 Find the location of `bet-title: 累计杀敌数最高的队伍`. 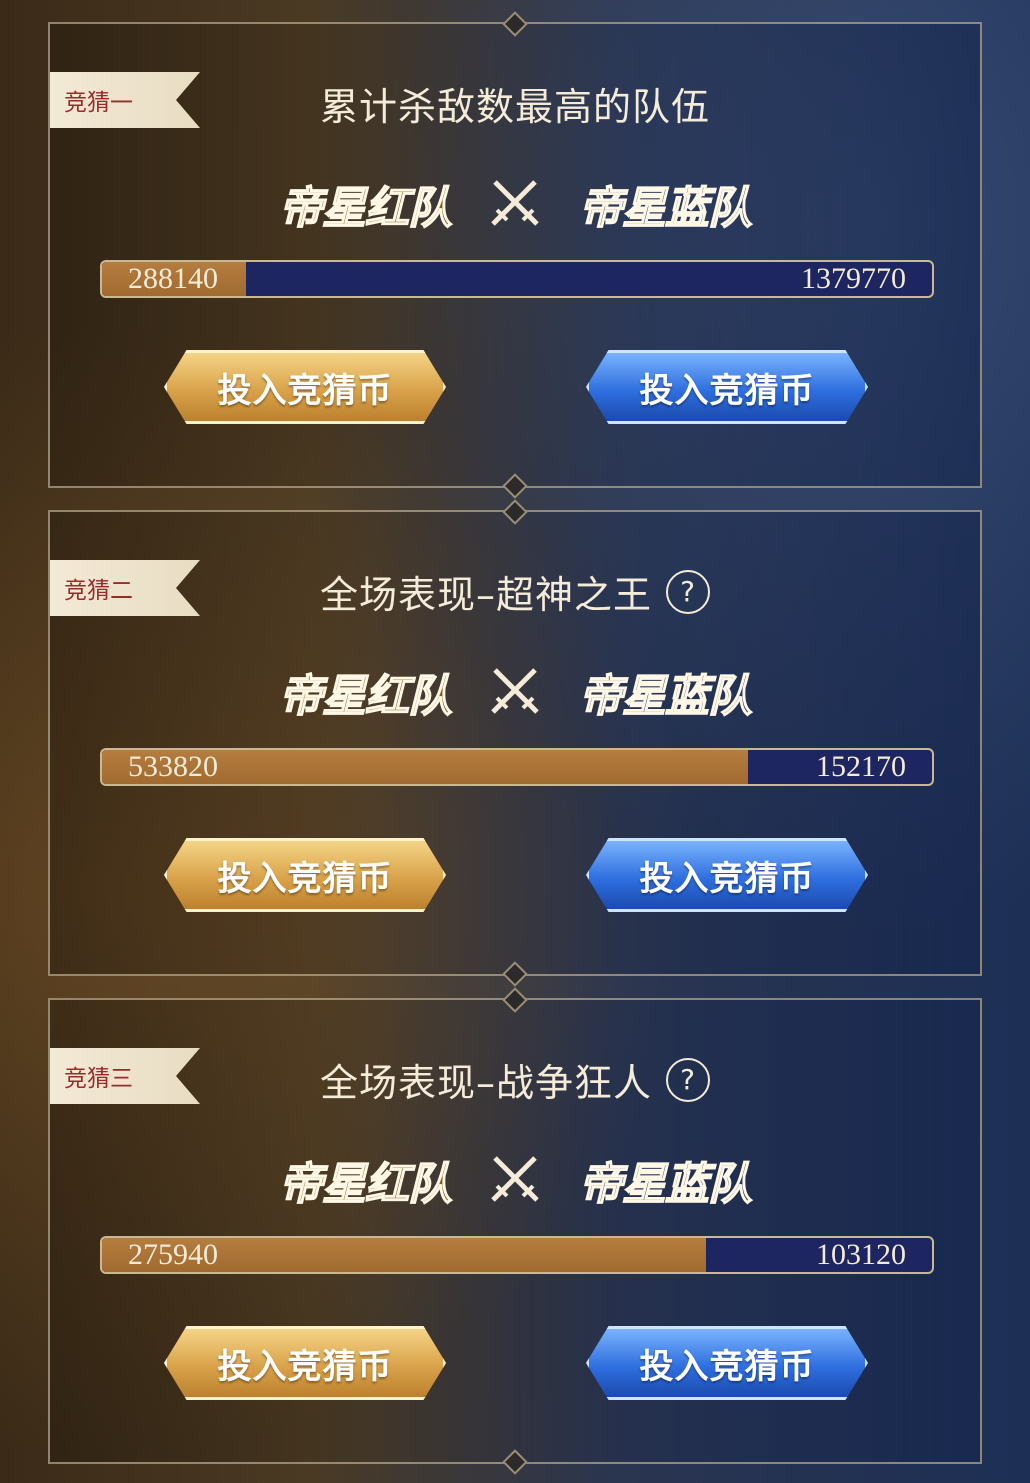

bet-title: 累计杀敌数最高的队伍 is located at coordinates (515, 103).